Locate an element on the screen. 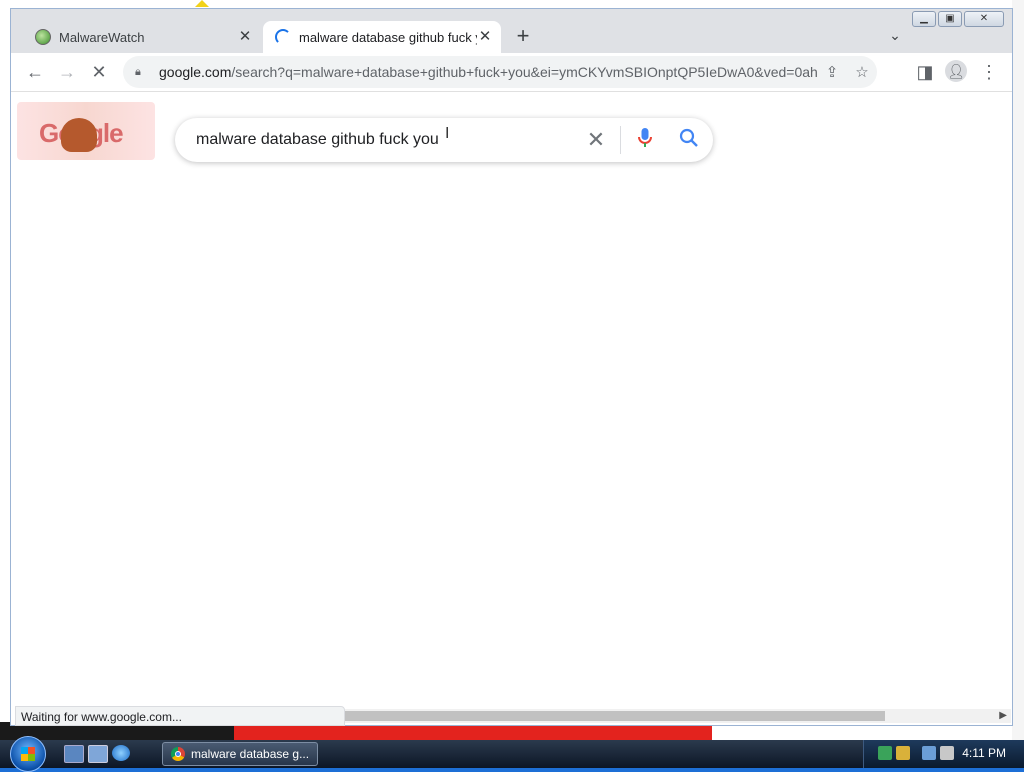 This screenshot has width=1024, height=772. tab-title: malware database github fuck yo is located at coordinates (388, 37).